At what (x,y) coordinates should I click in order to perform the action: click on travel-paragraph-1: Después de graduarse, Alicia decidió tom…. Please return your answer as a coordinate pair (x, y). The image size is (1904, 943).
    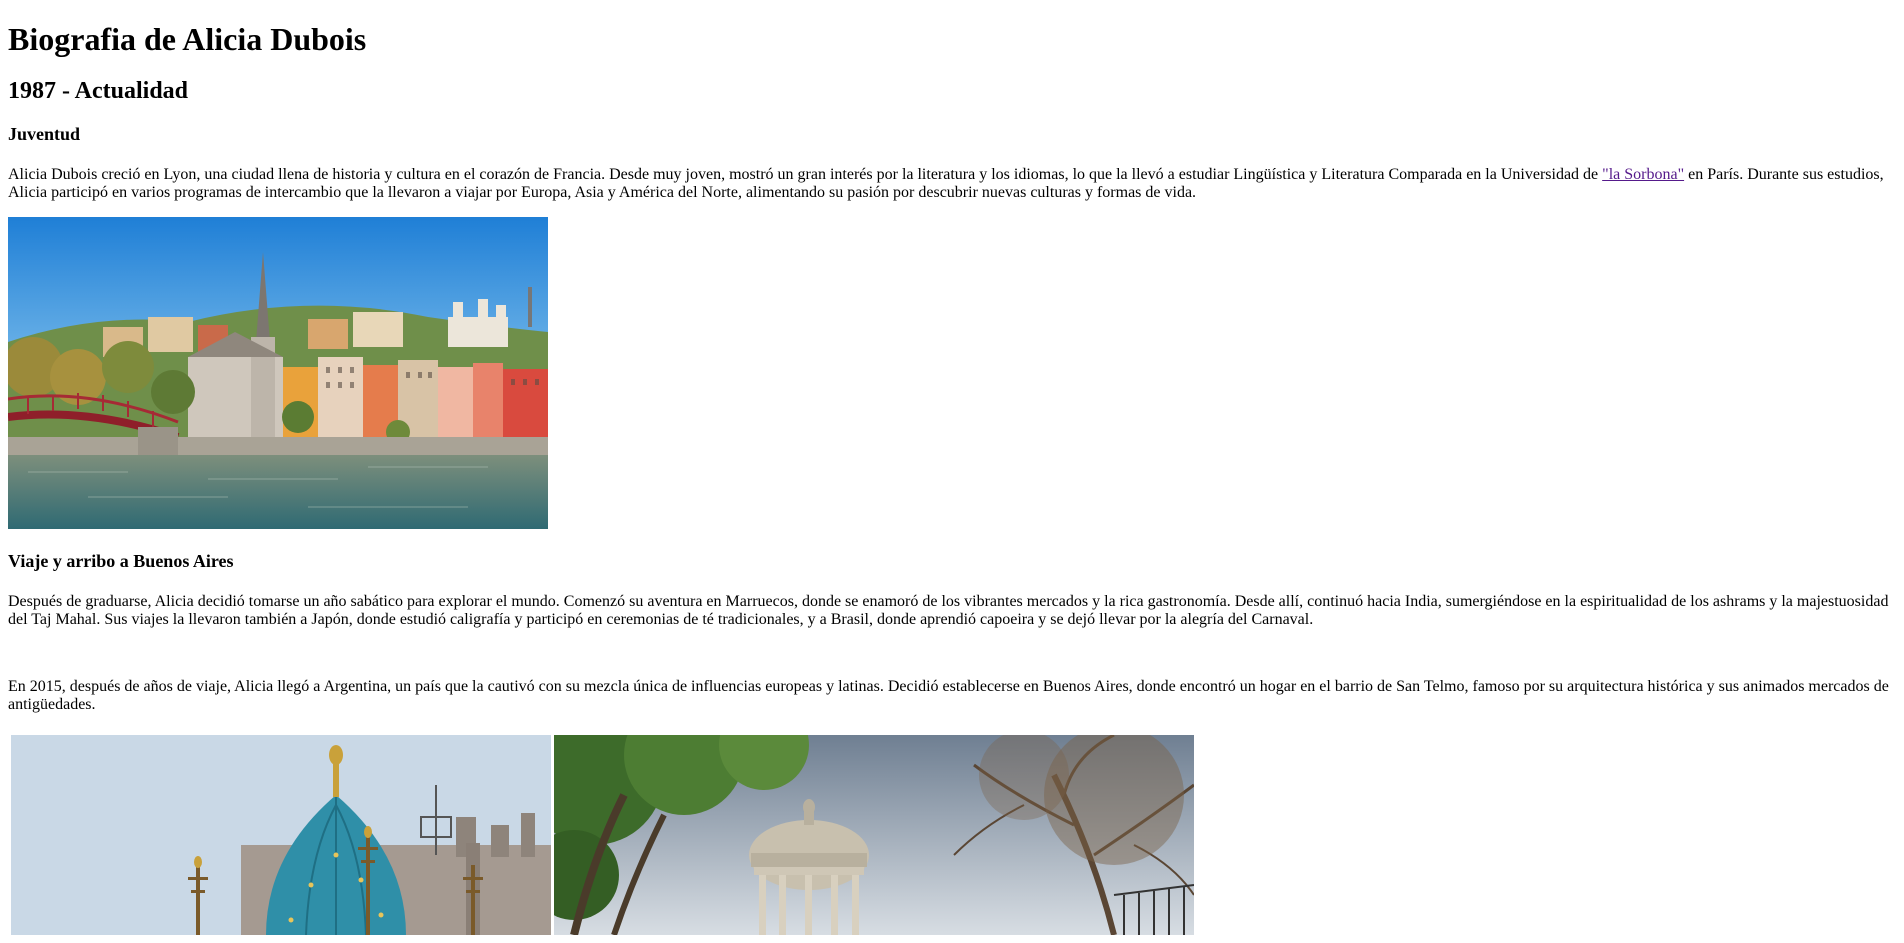
    Looking at the image, I should click on (948, 610).